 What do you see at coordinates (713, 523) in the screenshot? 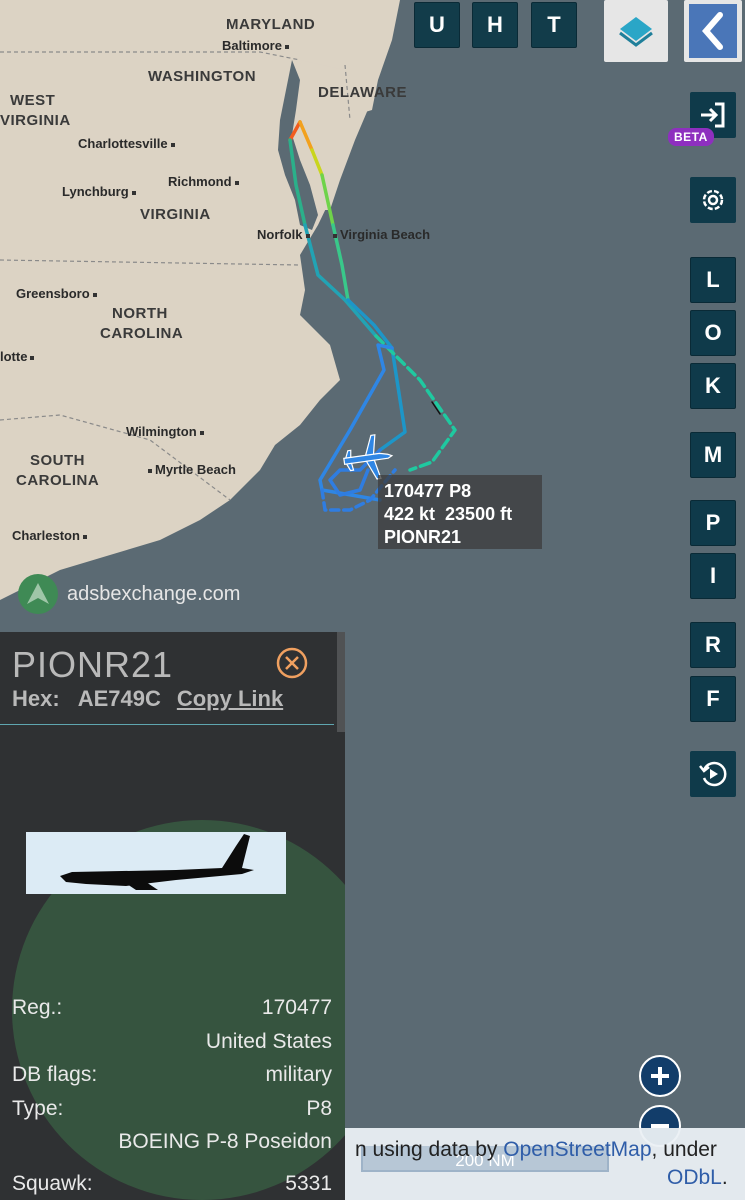
I see `button-p: P` at bounding box center [713, 523].